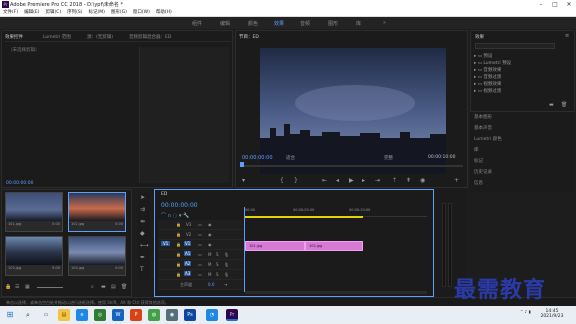 Image resolution: width=576 pixels, height=324 pixels. What do you see at coordinates (478, 183) in the screenshot?
I see `panel-info: 信息` at bounding box center [478, 183].